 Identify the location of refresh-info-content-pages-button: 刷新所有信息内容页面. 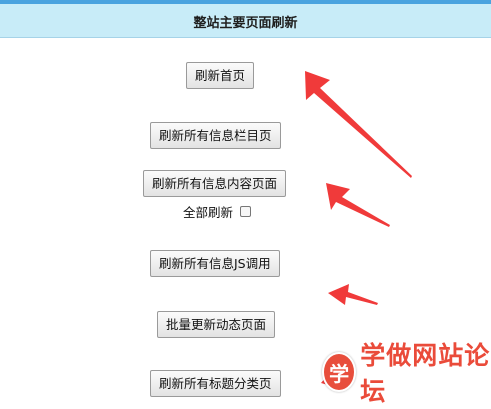
(215, 183).